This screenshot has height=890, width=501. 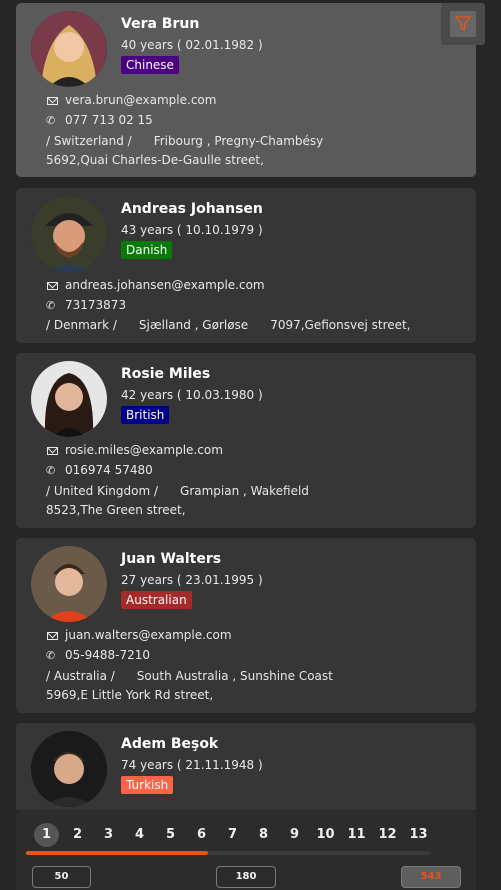 I want to click on contact-country: / Australia /, so click(x=80, y=676).